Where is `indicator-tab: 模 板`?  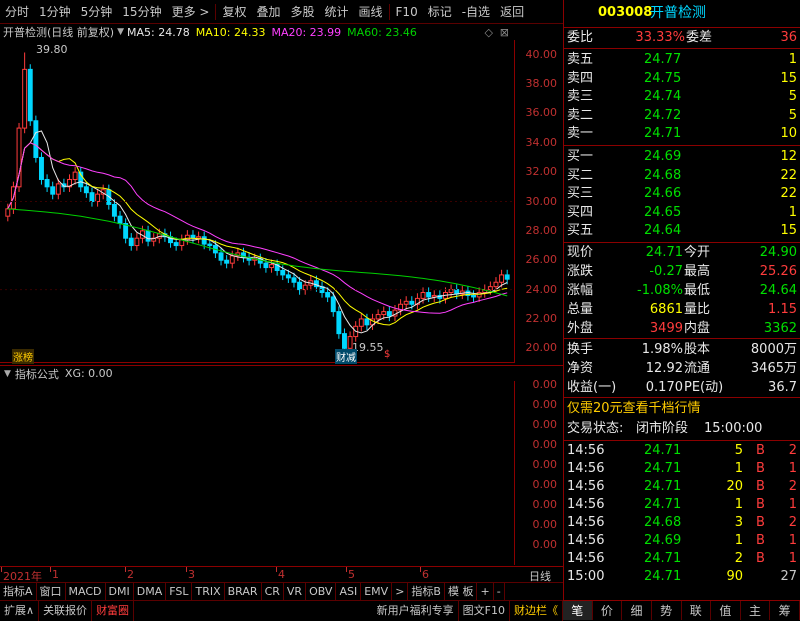
indicator-tab: 模 板 is located at coordinates (461, 591).